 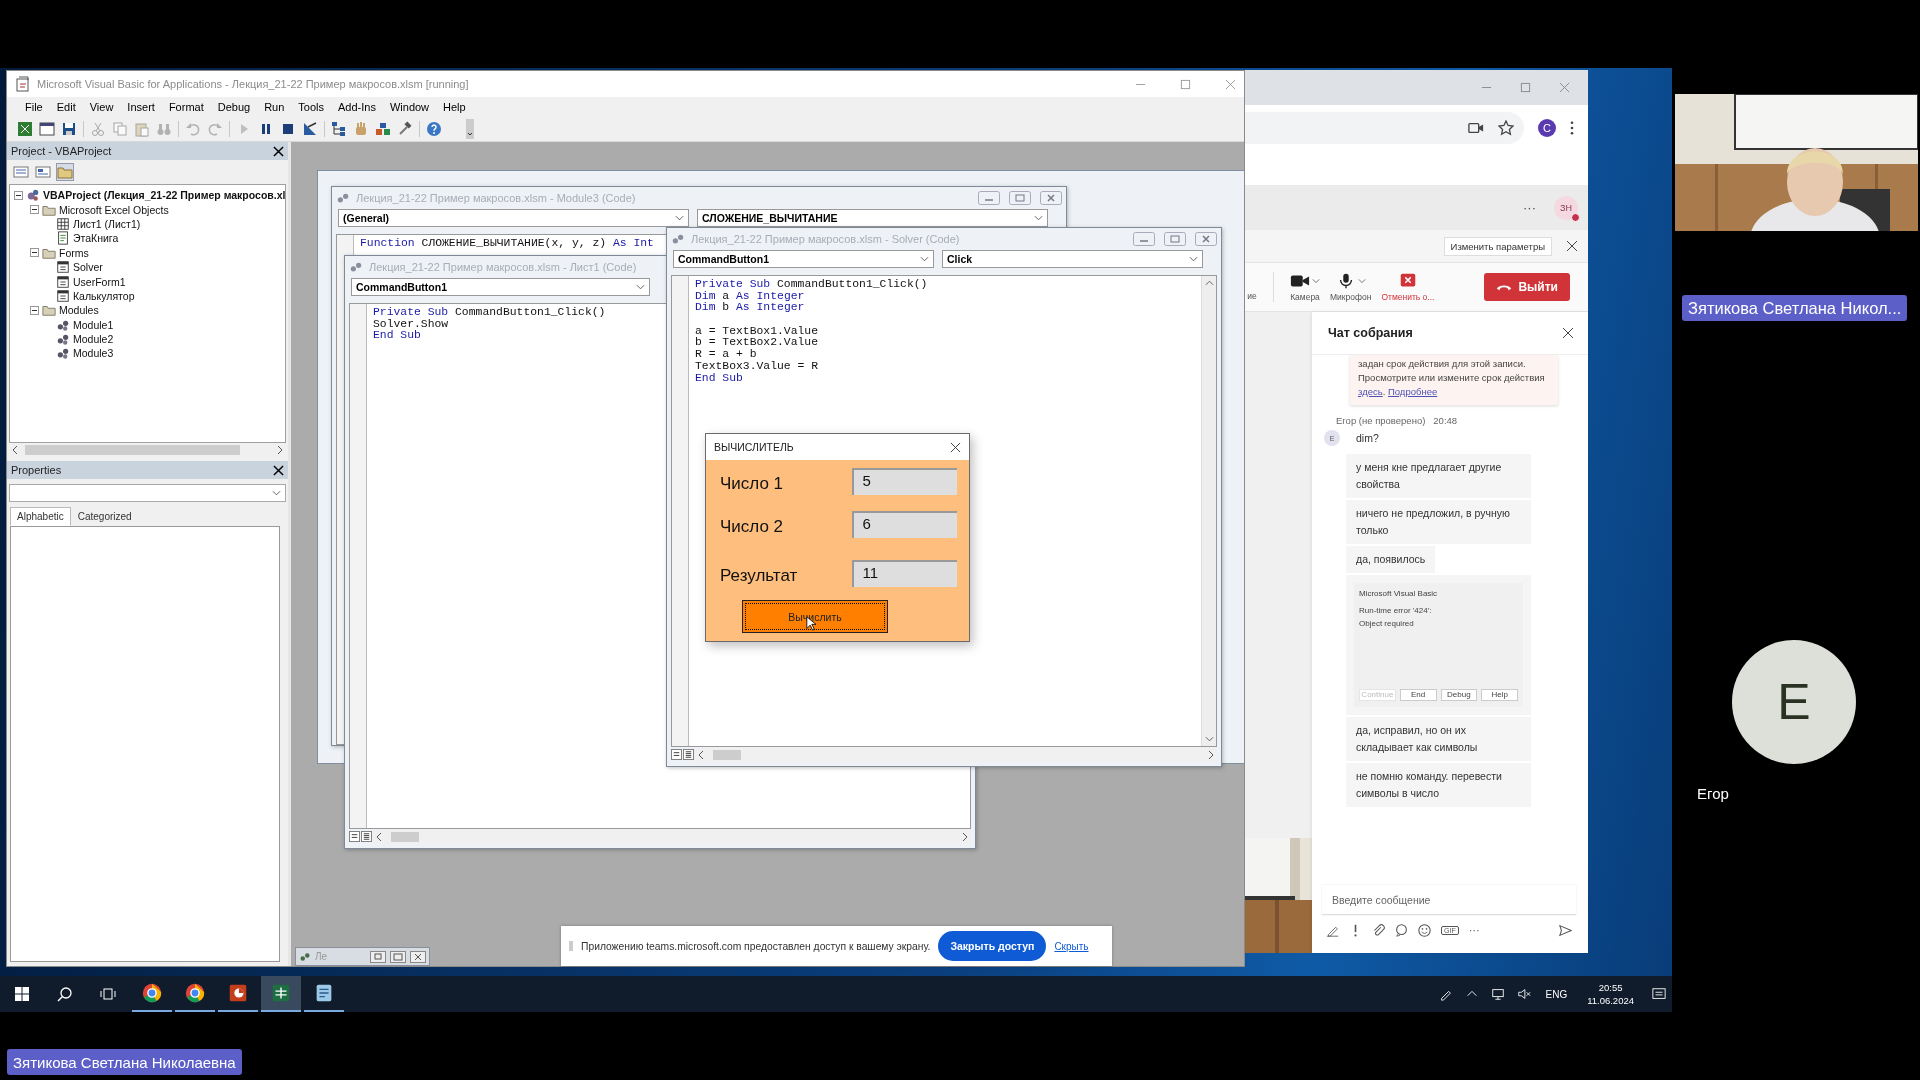 I want to click on windows-icon, so click(x=22, y=994).